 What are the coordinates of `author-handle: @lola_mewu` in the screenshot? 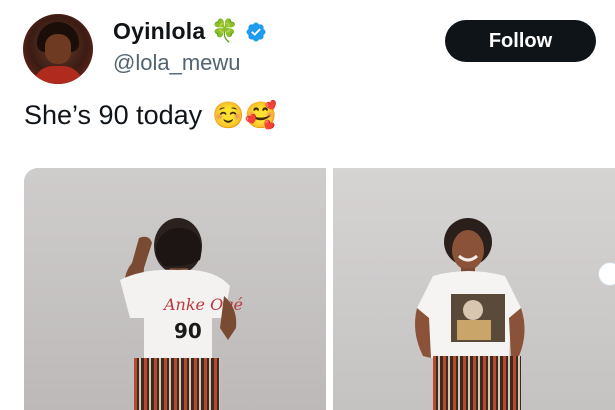 It's located at (177, 63).